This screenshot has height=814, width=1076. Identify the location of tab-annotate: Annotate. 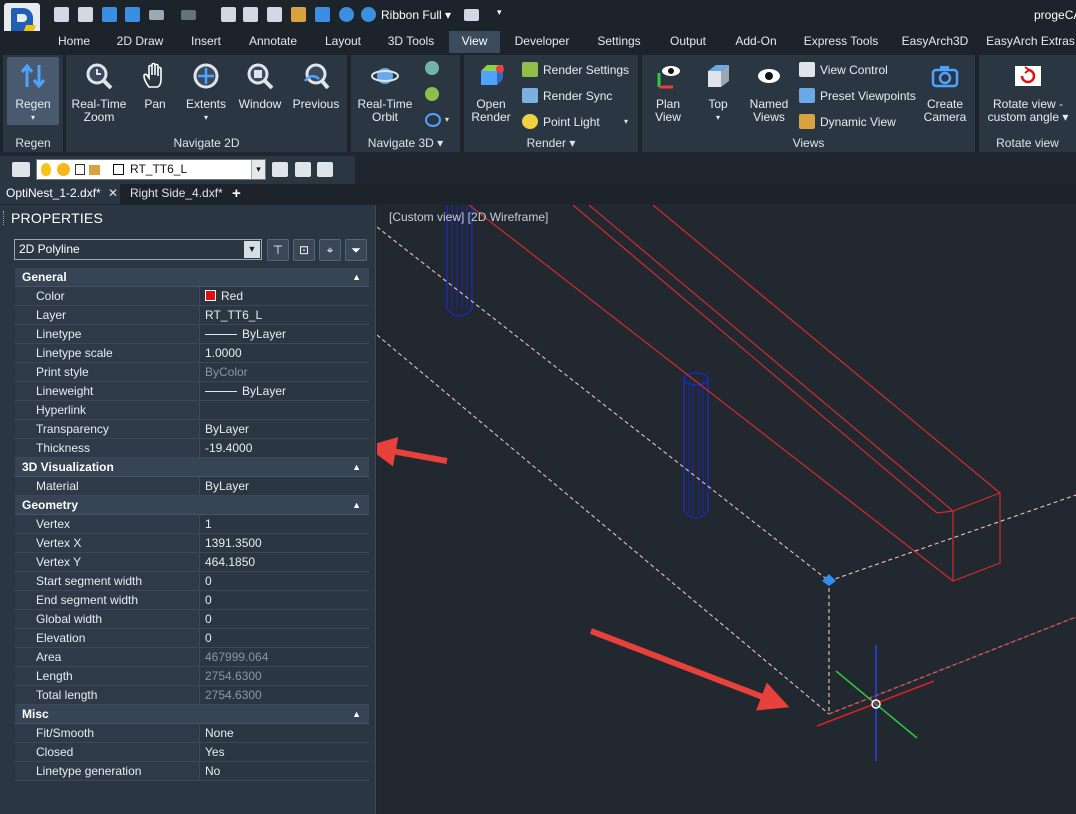
(273, 42).